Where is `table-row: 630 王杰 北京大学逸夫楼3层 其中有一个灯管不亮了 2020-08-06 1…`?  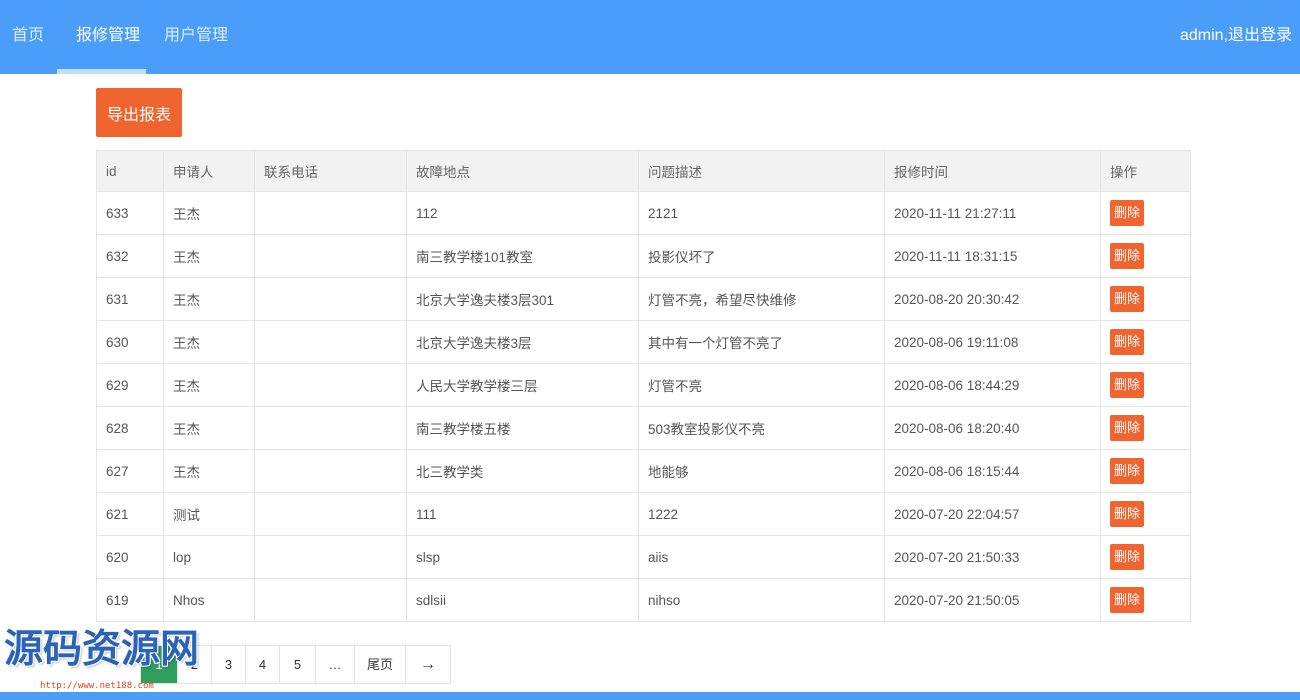
table-row: 630 王杰 北京大学逸夫楼3层 其中有一个灯管不亮了 2020-08-06 1… is located at coordinates (643, 342).